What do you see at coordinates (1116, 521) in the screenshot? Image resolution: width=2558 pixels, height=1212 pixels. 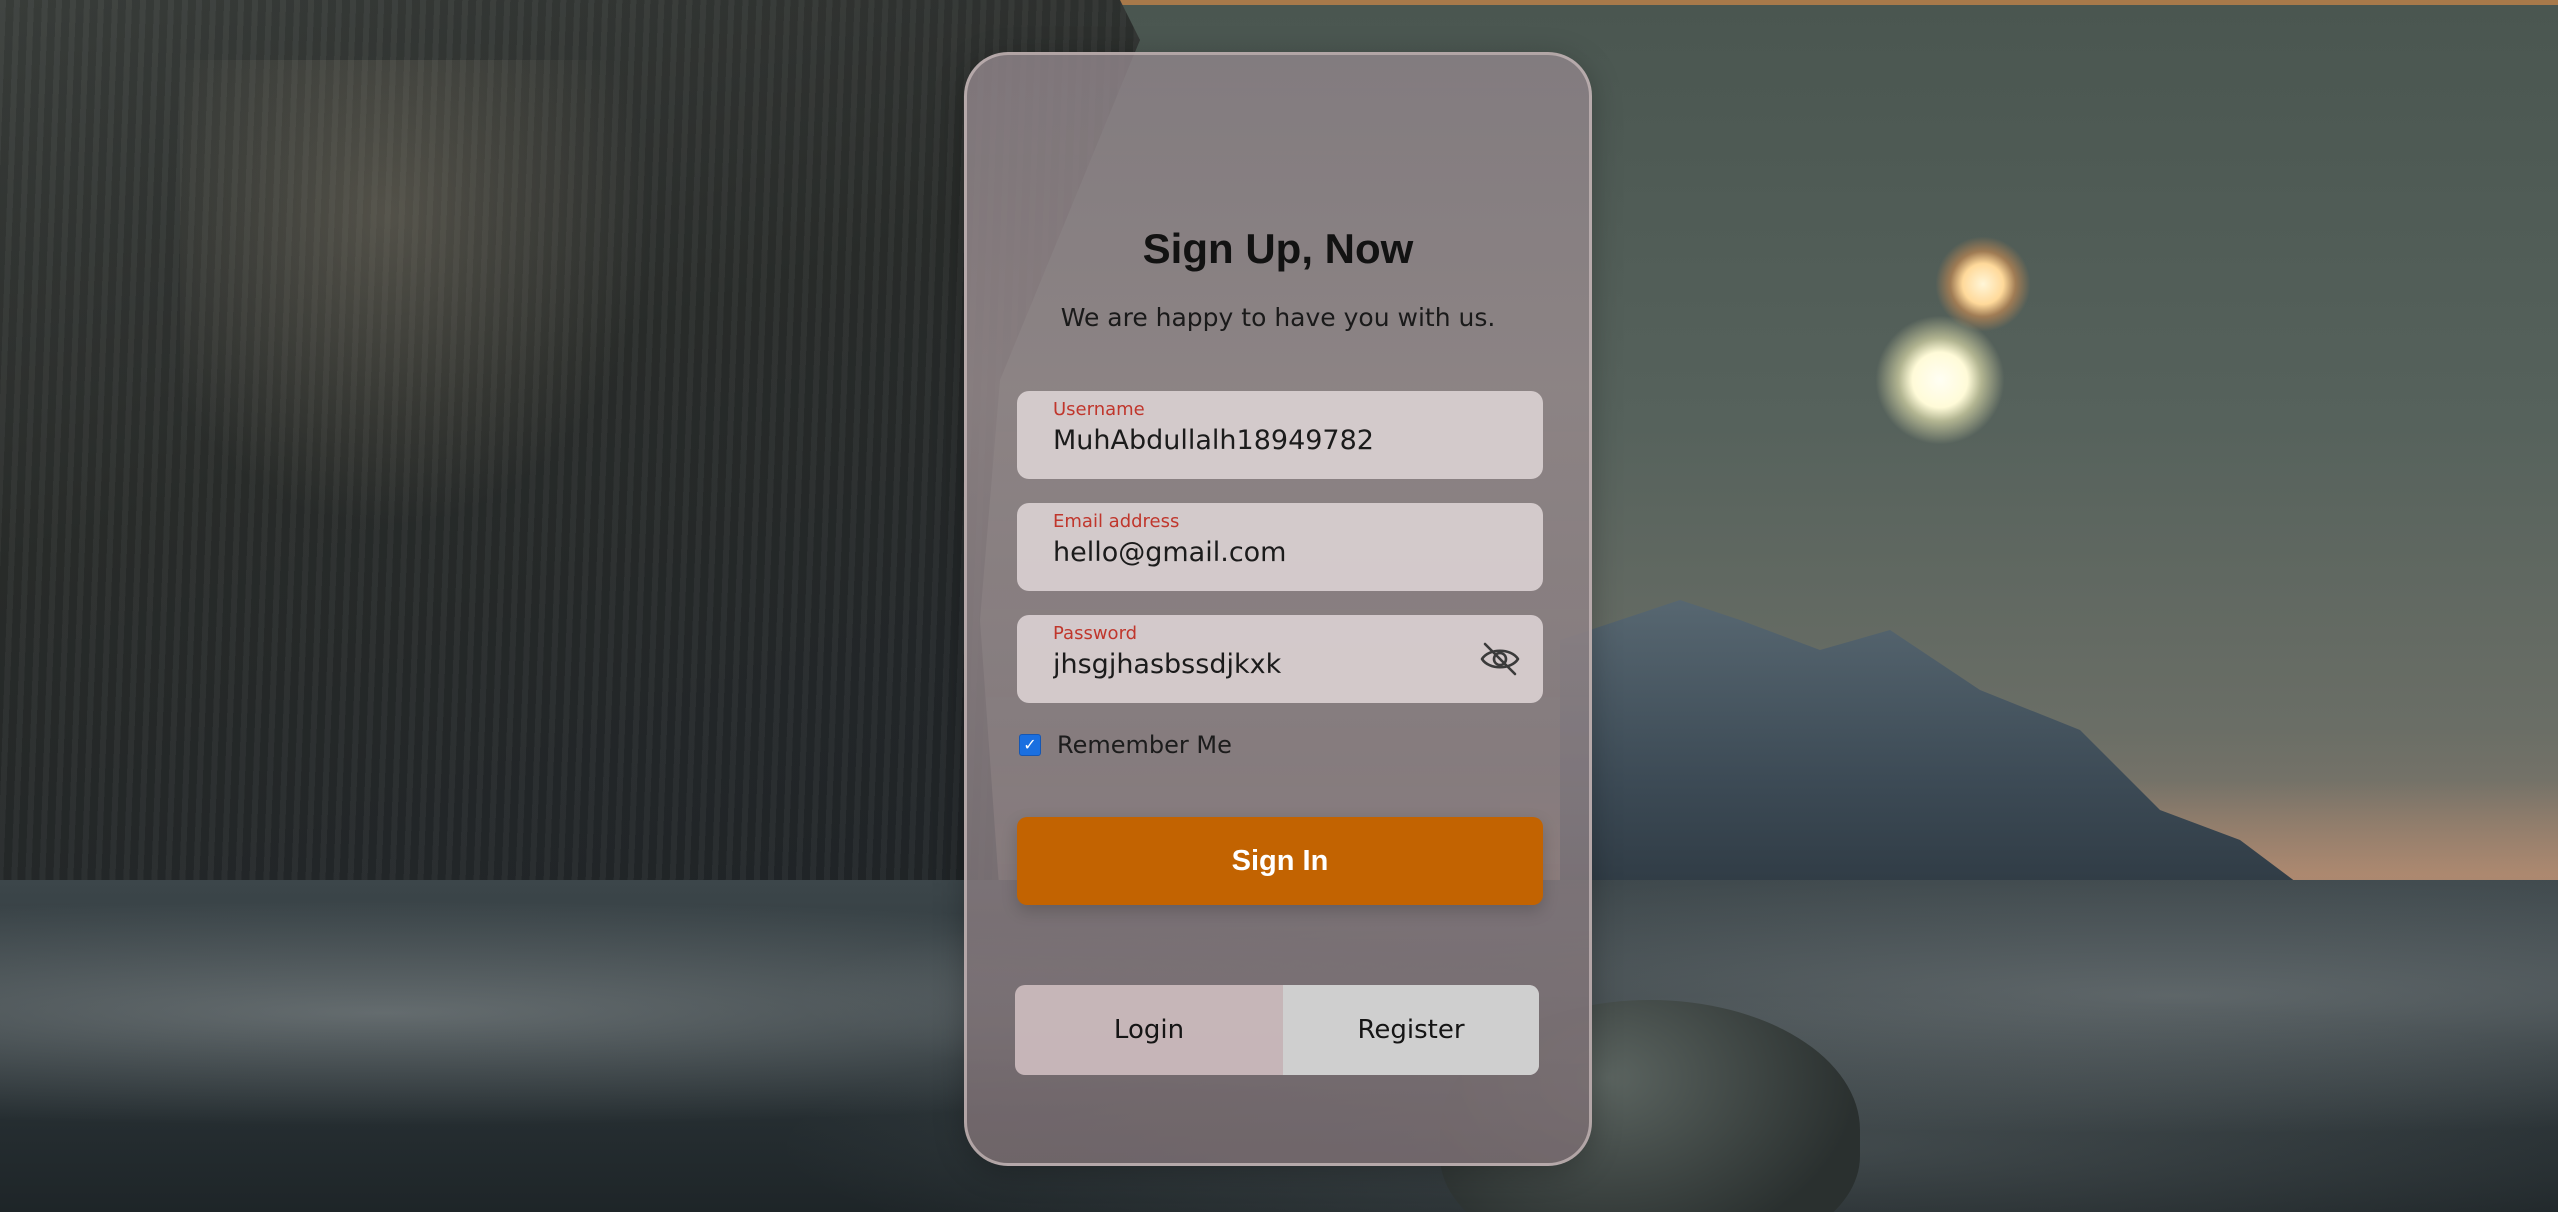 I see `email-label: Email address` at bounding box center [1116, 521].